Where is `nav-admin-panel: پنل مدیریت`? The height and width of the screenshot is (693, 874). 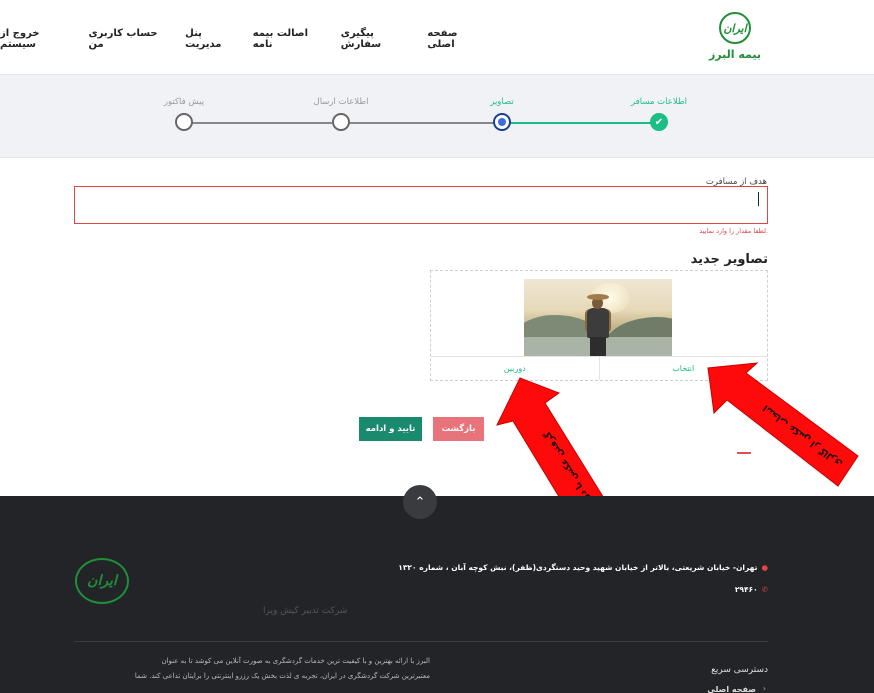
nav-admin-panel: پنل مدیریت is located at coordinates (211, 39).